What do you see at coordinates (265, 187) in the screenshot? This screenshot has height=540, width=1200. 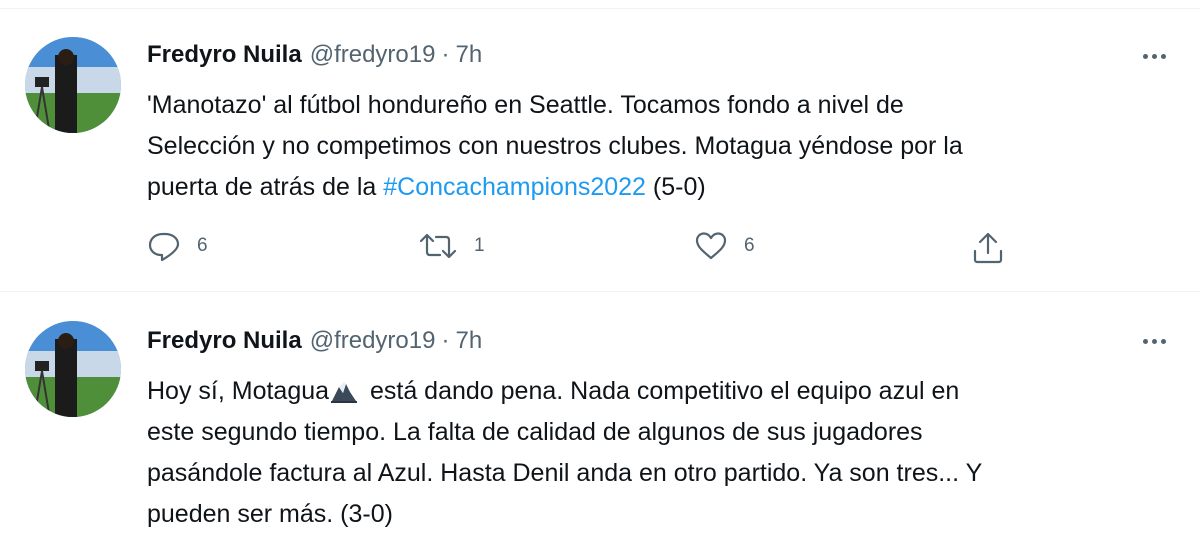 I see `text-segment: puerta de atrás de la` at bounding box center [265, 187].